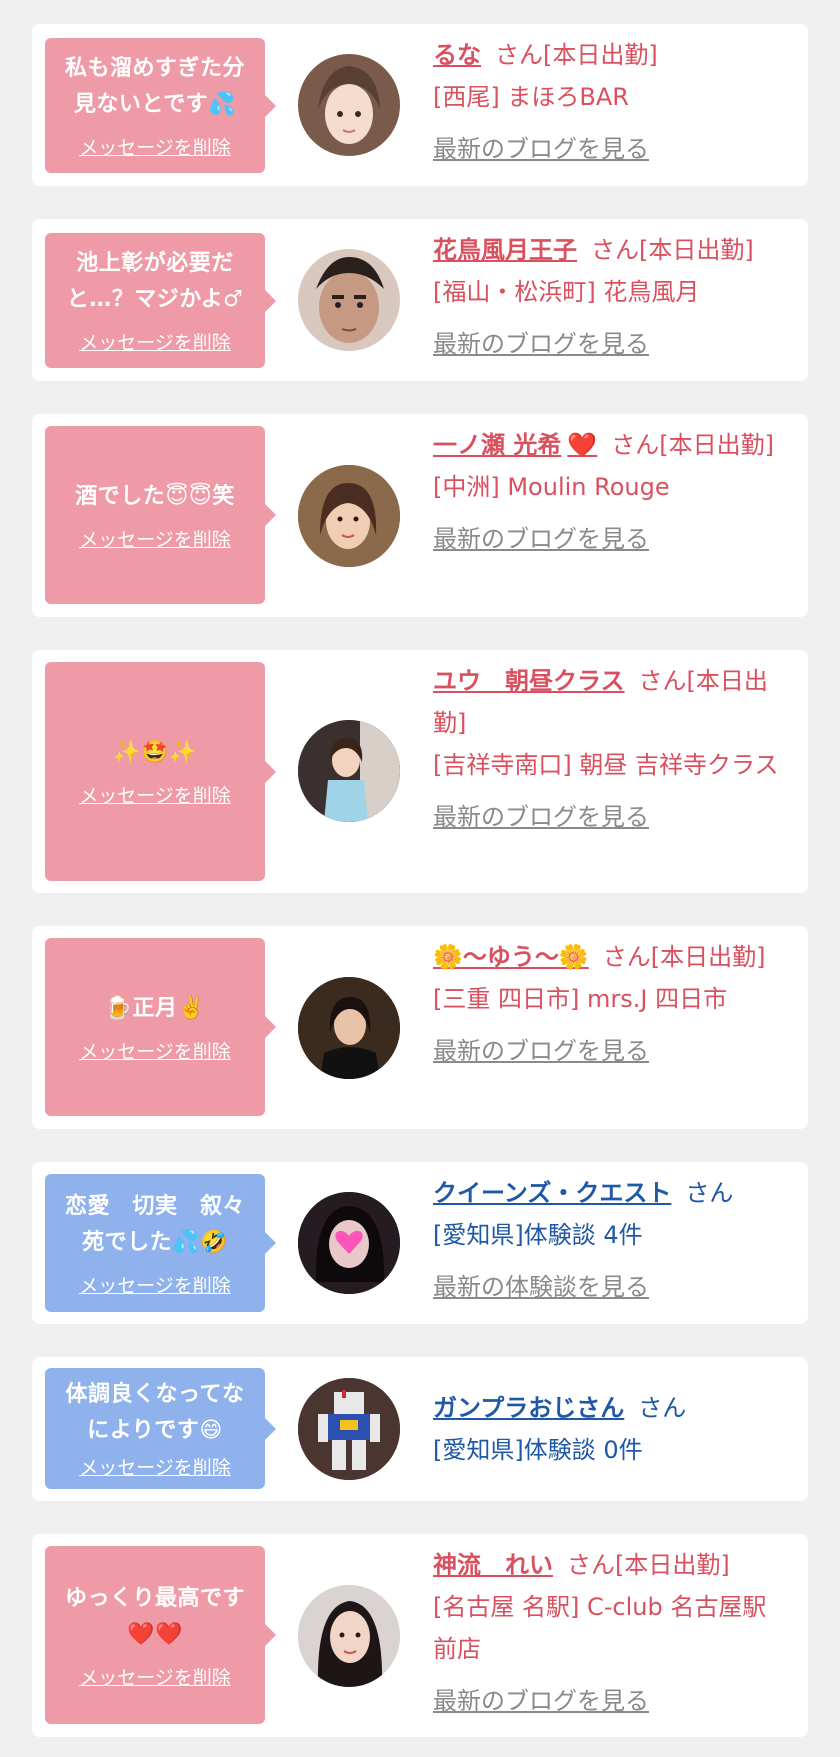 The image size is (840, 1757). I want to click on peace-icon: ✌️, so click(191, 1008).